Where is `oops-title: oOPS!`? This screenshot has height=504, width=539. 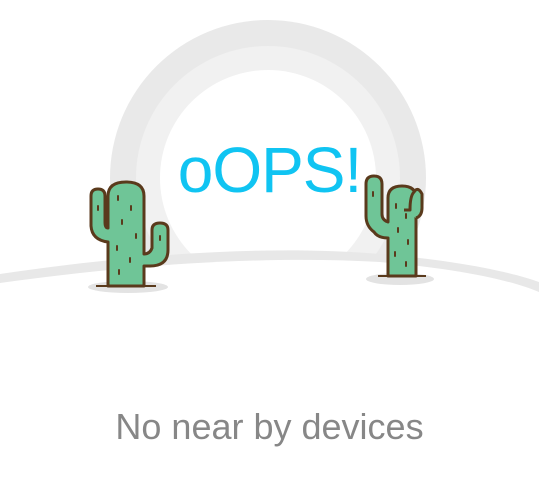
oops-title: oOPS! is located at coordinates (270, 170).